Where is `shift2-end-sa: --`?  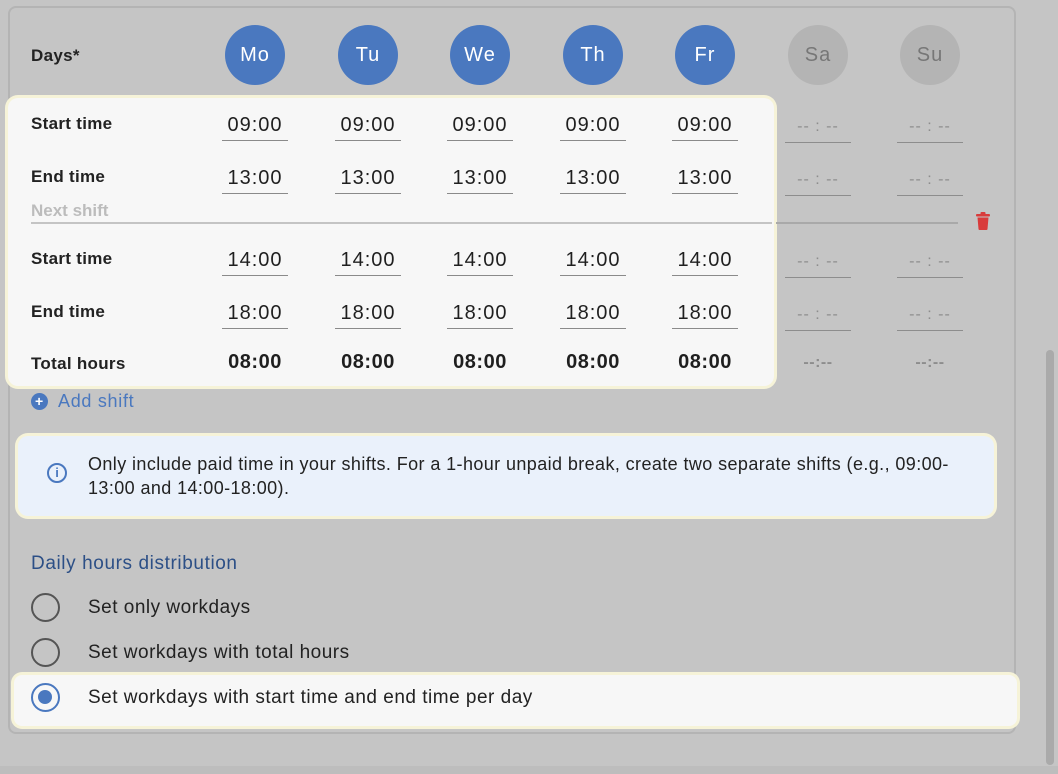
shift2-end-sa: -- is located at coordinates (818, 318).